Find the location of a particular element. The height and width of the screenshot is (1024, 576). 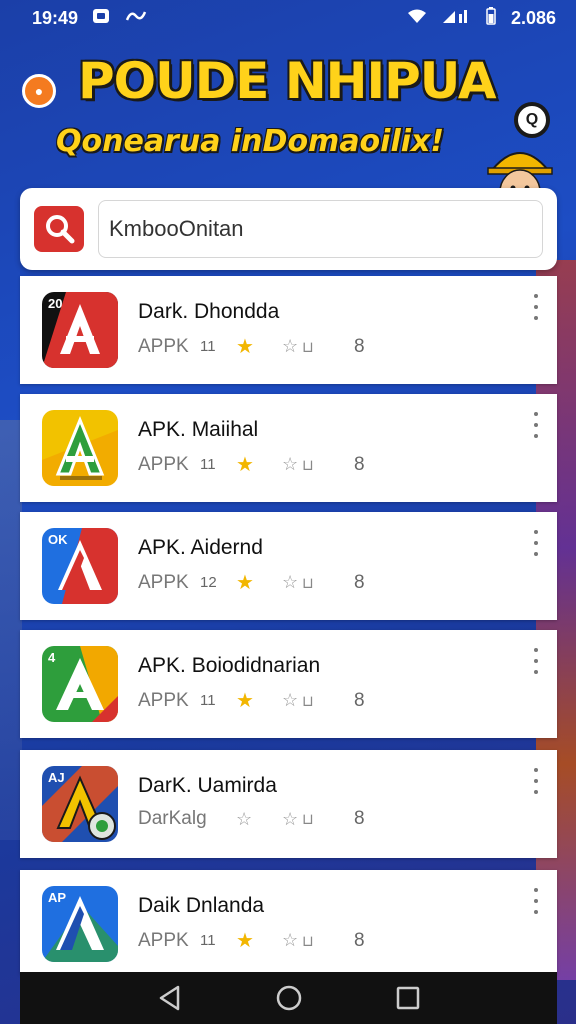

list-item: OK APK. Aidernd APPK 12 ★ ☆ ⊔ 8 is located at coordinates (288, 566).